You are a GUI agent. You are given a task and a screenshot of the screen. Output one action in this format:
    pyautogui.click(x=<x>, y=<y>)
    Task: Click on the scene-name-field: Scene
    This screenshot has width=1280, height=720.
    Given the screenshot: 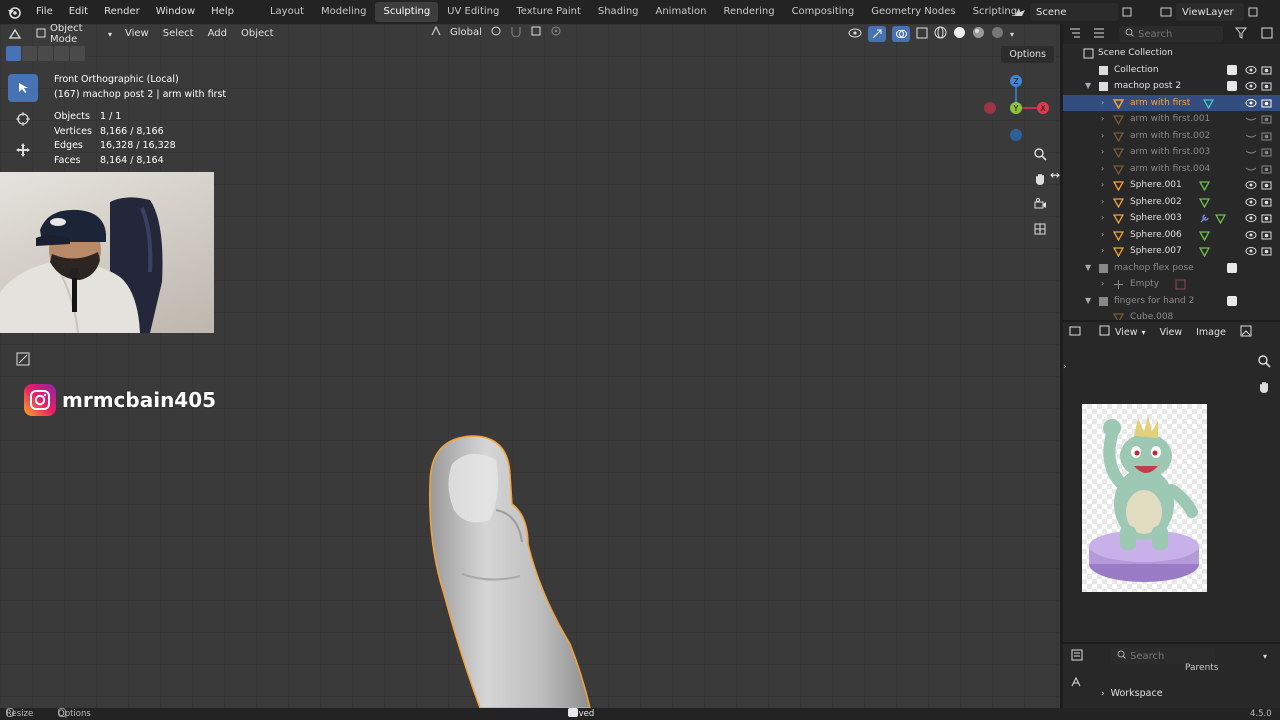 What is the action you would take?
    pyautogui.click(x=1074, y=12)
    